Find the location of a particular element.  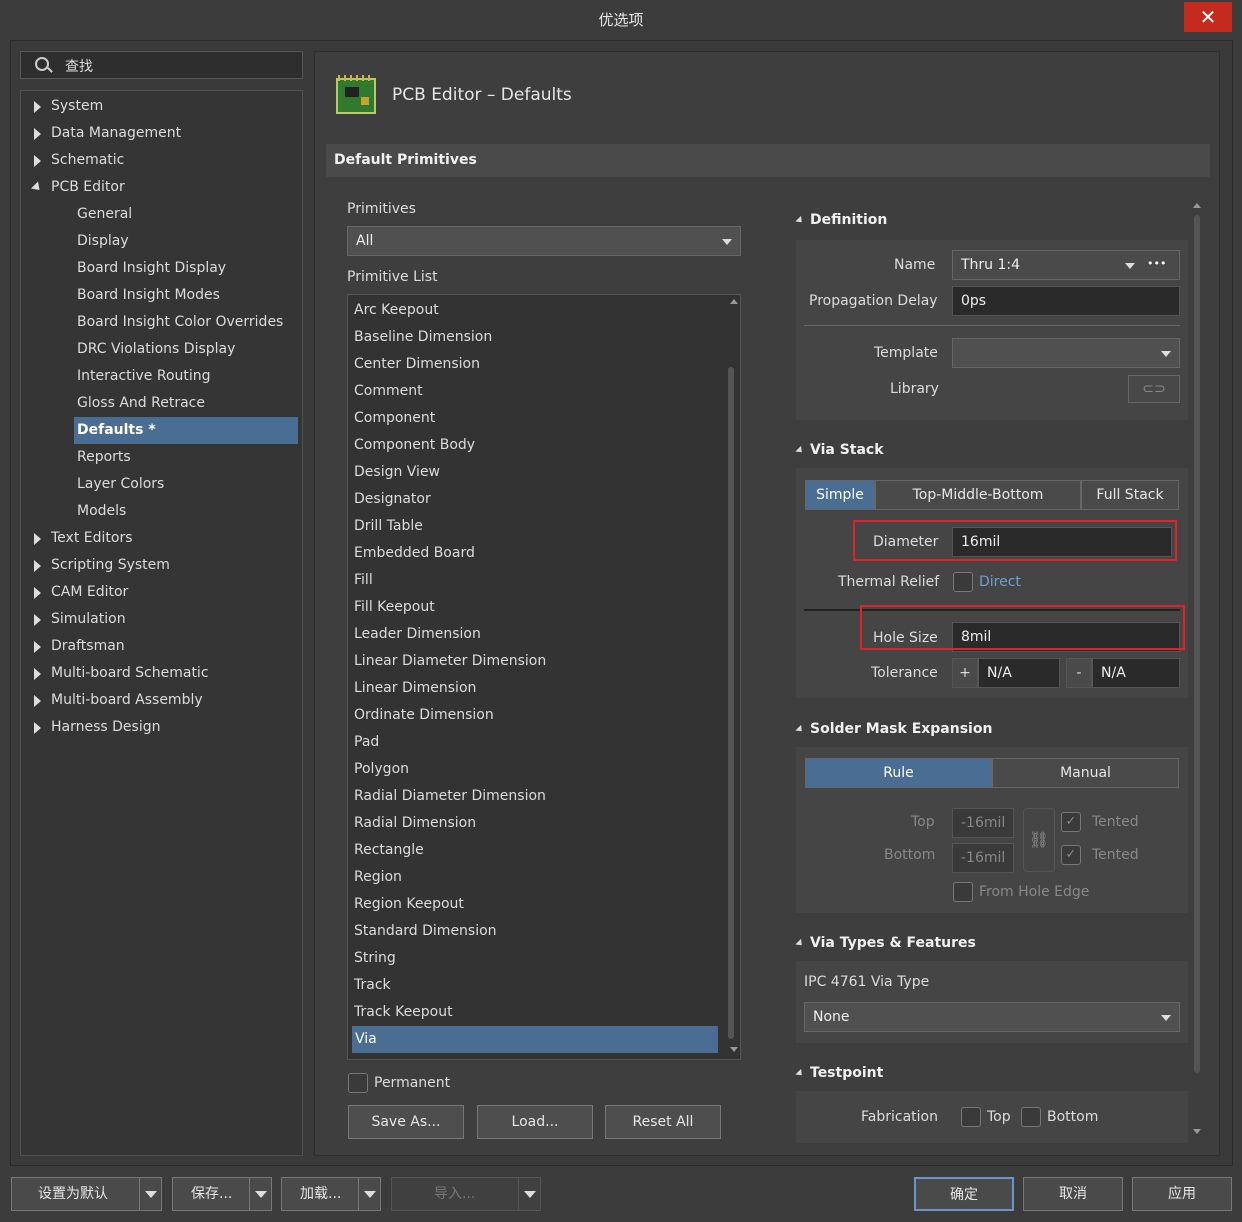

tree-item: Data Management is located at coordinates (116, 133).